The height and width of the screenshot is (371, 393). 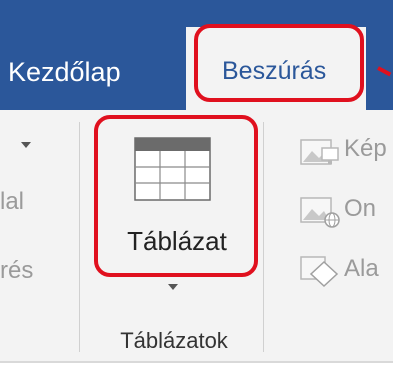 I want to click on shapes-icon, so click(x=319, y=272).